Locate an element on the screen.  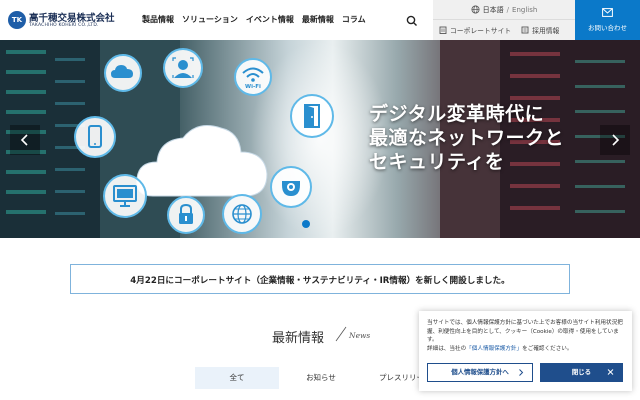
hero-prev-button is located at coordinates (25, 140).